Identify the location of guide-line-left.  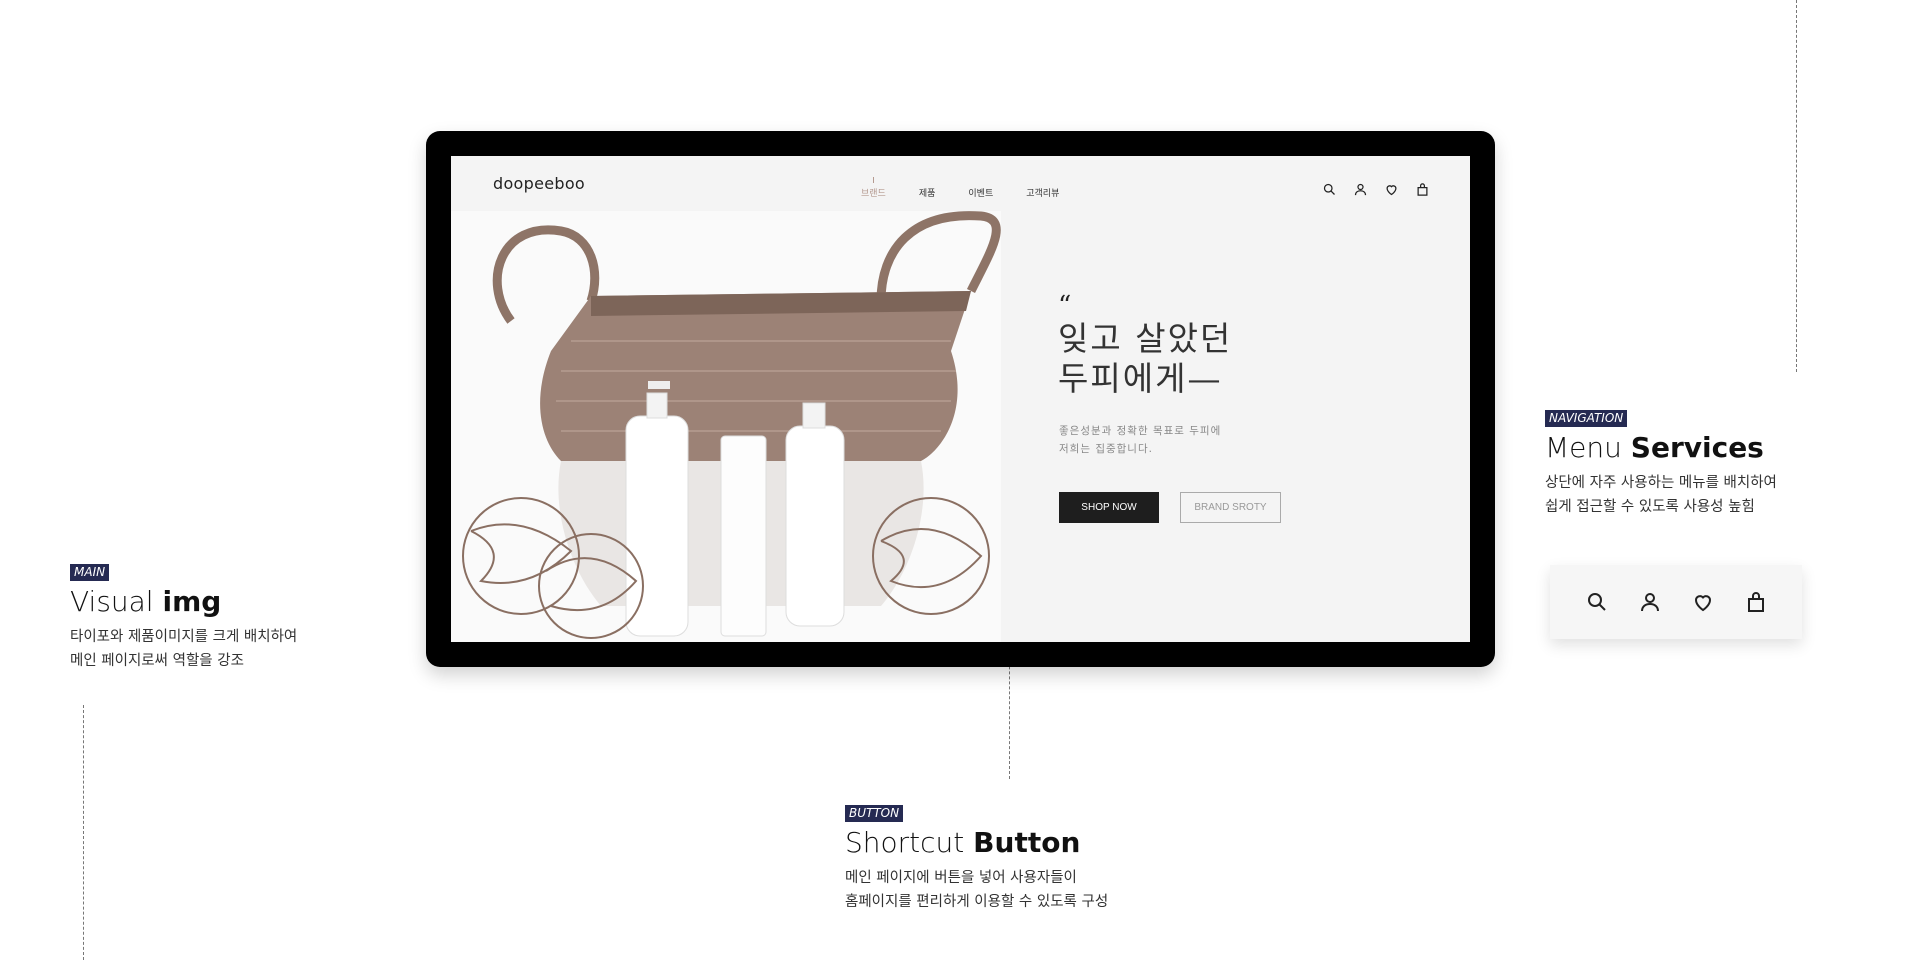
(83, 832).